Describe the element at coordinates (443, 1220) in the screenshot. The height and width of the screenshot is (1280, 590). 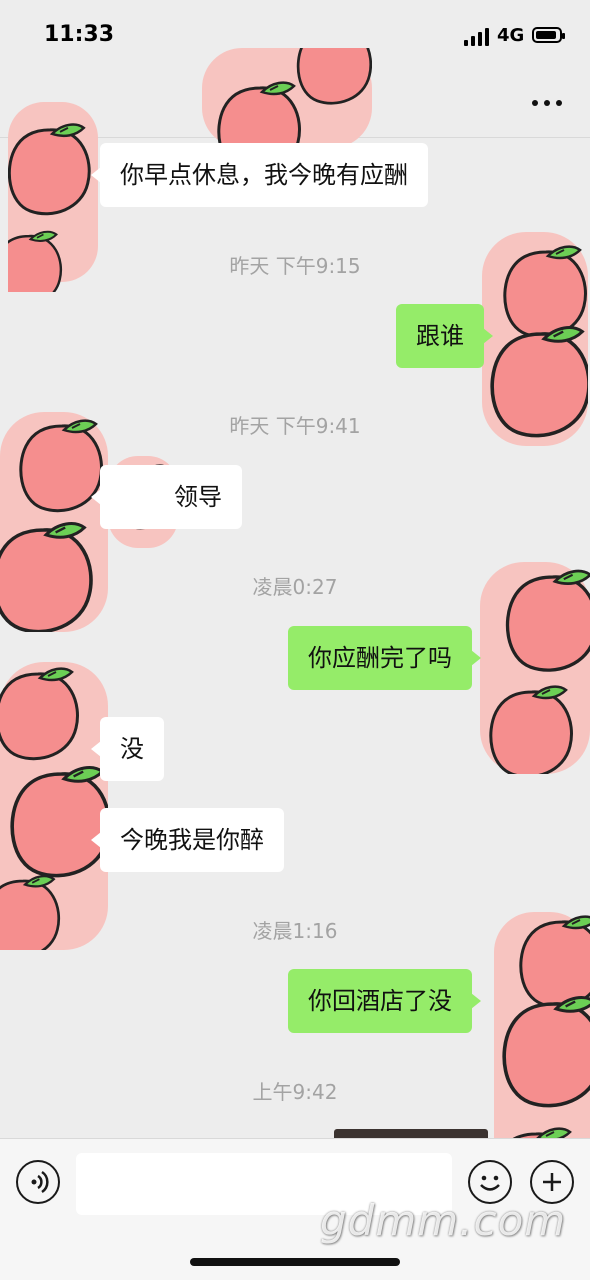
I see `watermark: gdmm.com` at that location.